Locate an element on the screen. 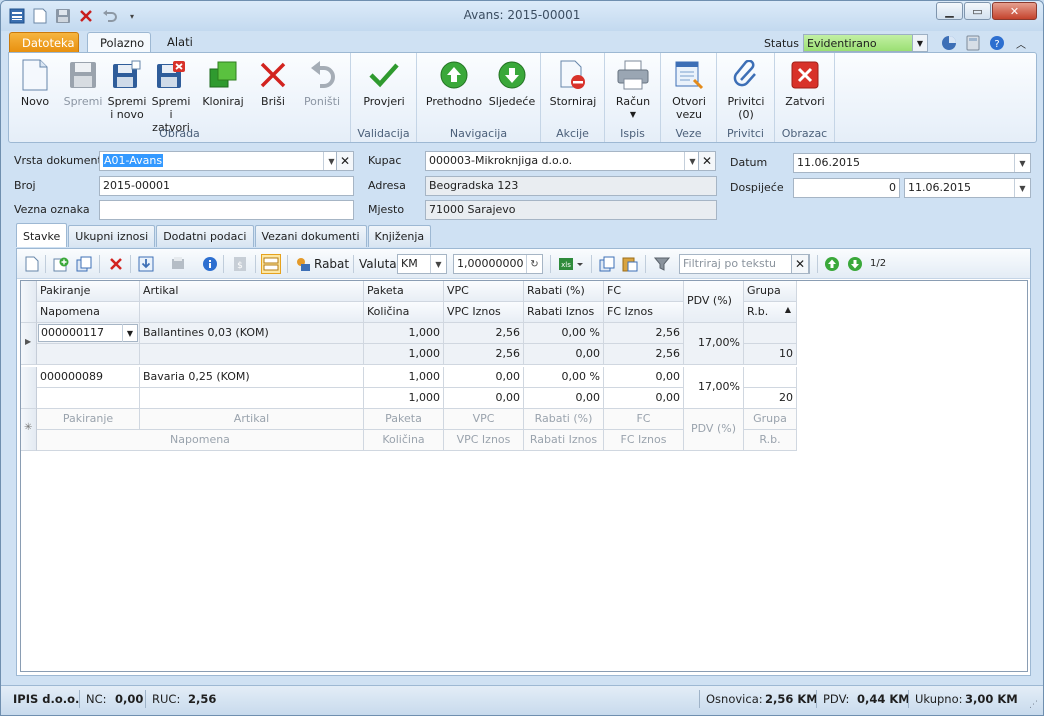 This screenshot has height=716, width=1044. collapse-ribbon-icon: ︿ is located at coordinates (1021, 43).